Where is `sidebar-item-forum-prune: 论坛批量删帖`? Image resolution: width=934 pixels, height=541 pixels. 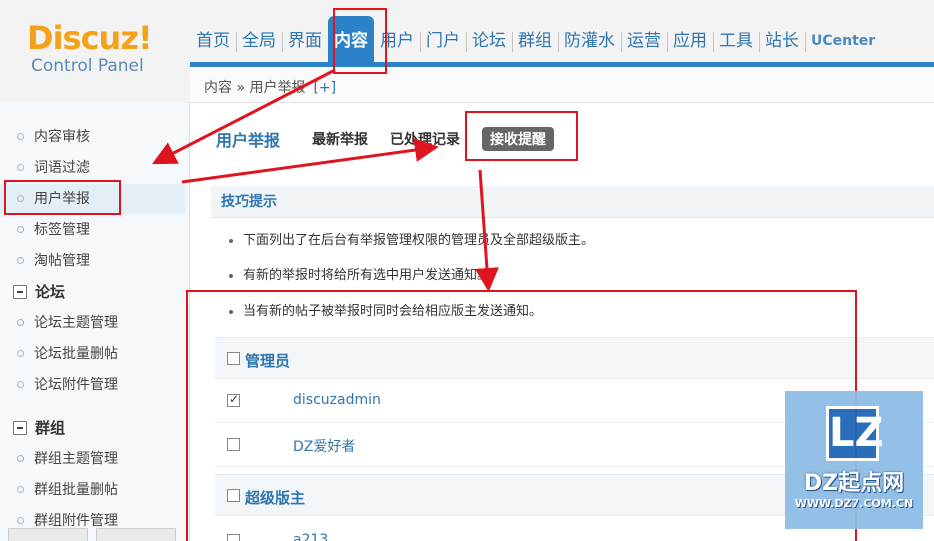
sidebar-item-forum-prune: 论坛批量删帖 is located at coordinates (92, 354).